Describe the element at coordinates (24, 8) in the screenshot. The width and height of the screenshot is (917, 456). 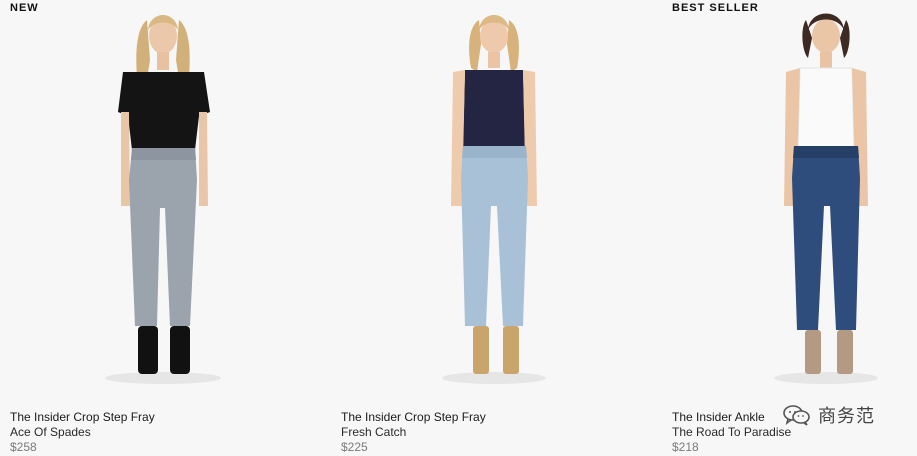
I see `product-badge: NEW` at that location.